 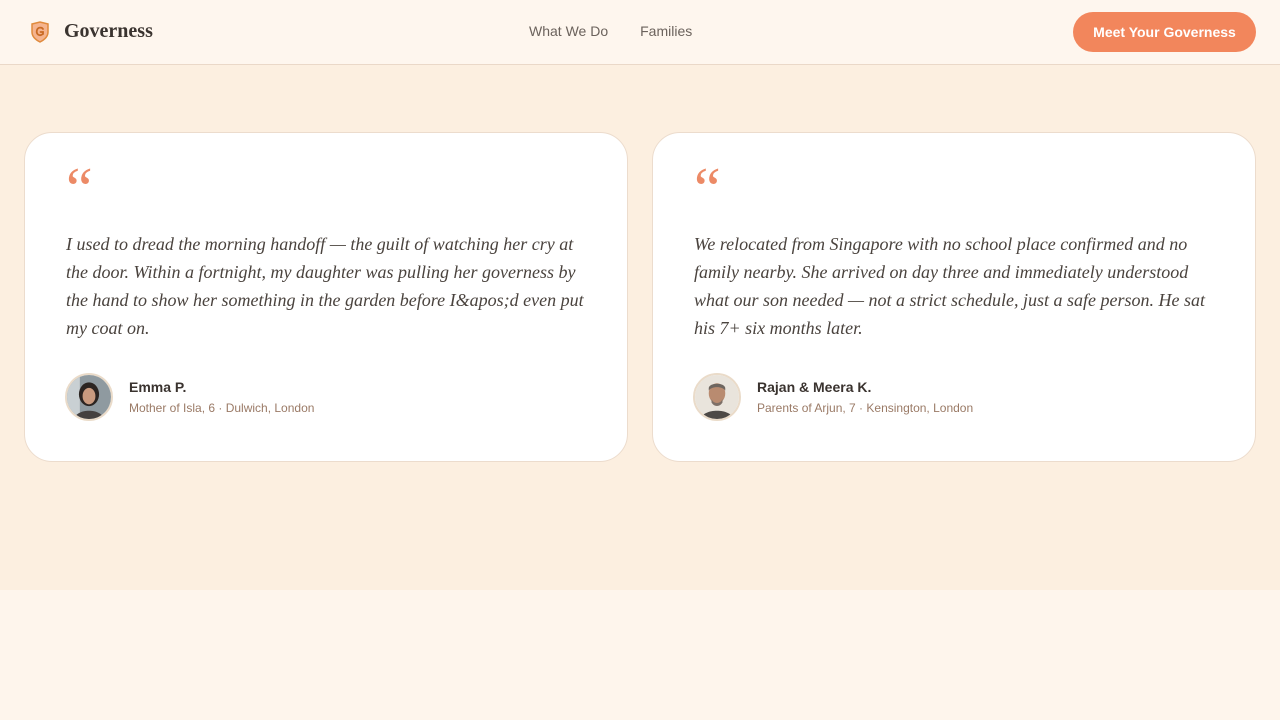 What do you see at coordinates (158, 387) in the screenshot?
I see `author-name: Emma P.` at bounding box center [158, 387].